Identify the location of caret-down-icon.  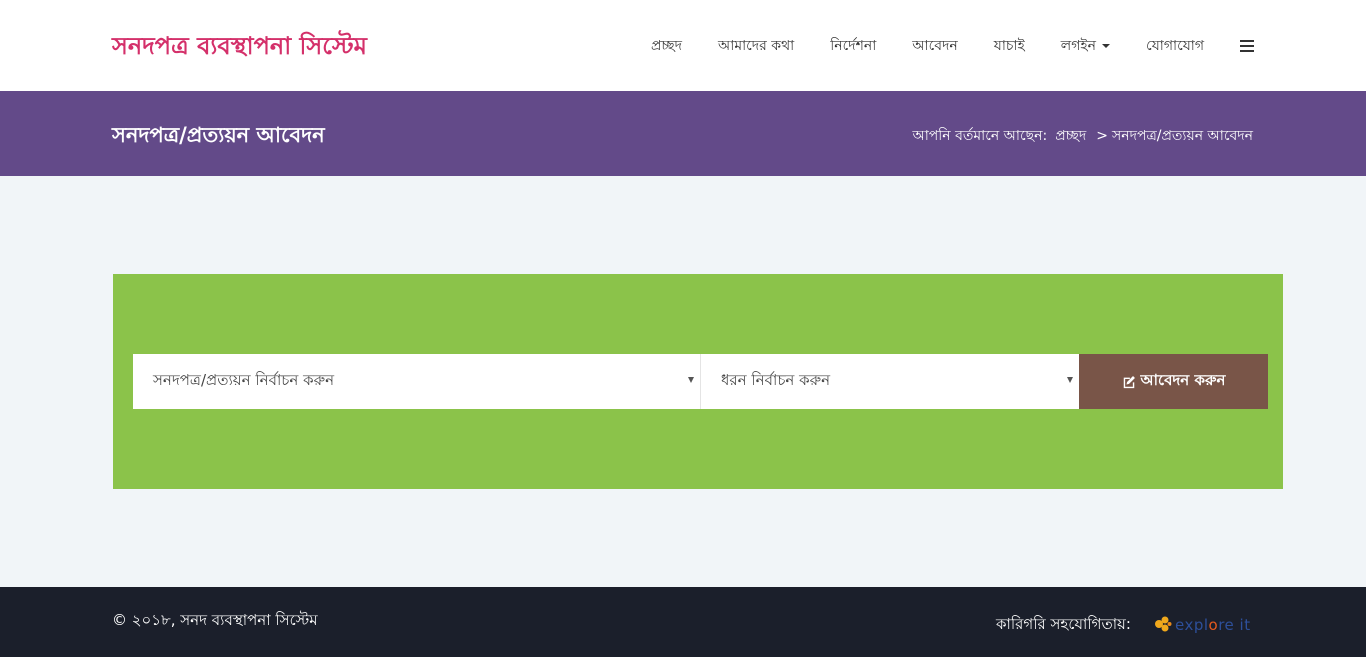
(1106, 45).